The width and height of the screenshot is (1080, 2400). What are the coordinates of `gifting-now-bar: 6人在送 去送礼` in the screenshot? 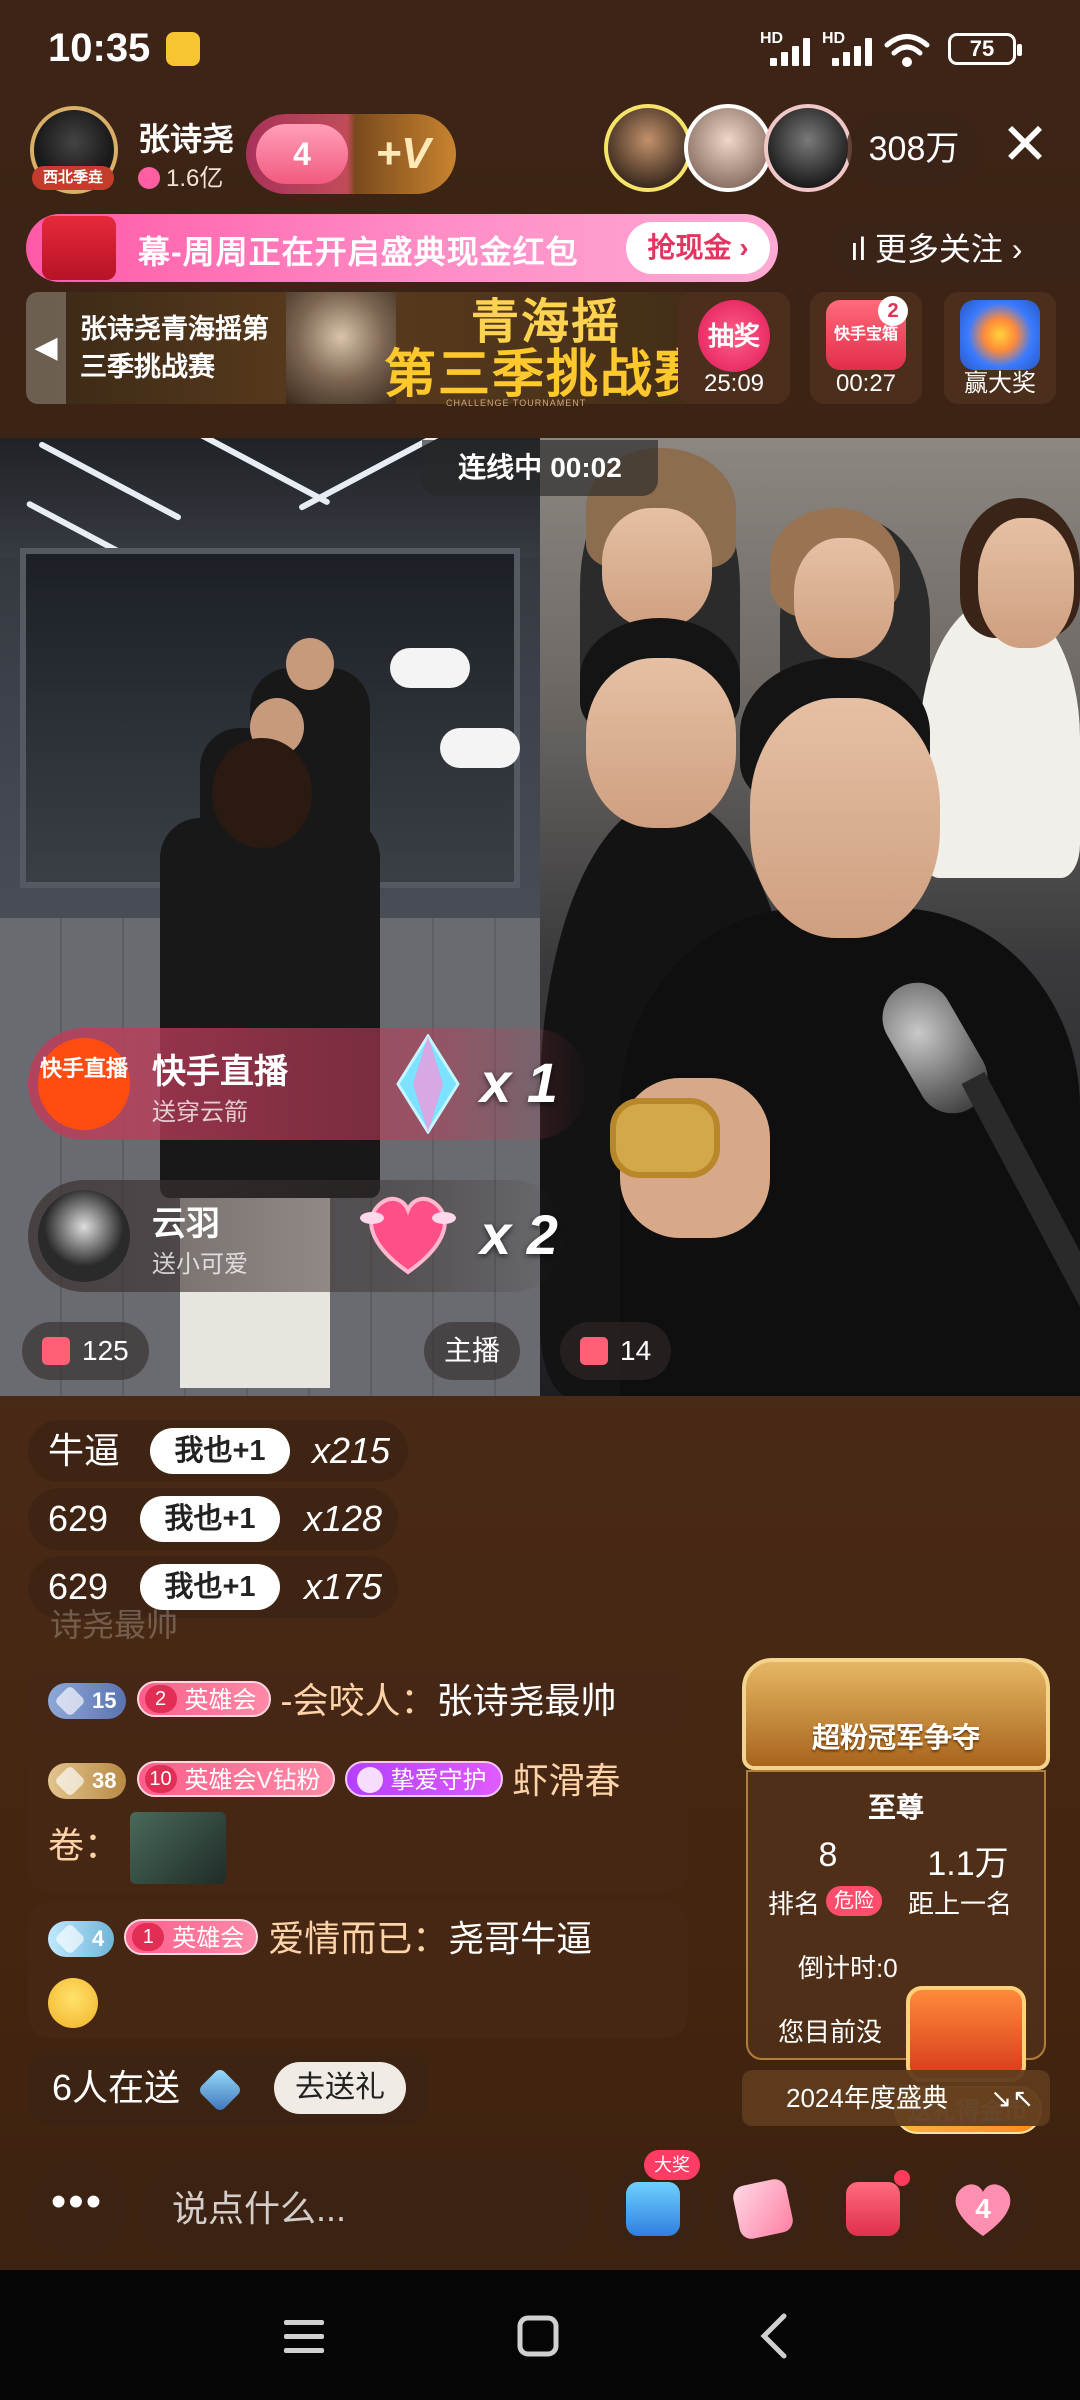 It's located at (228, 2088).